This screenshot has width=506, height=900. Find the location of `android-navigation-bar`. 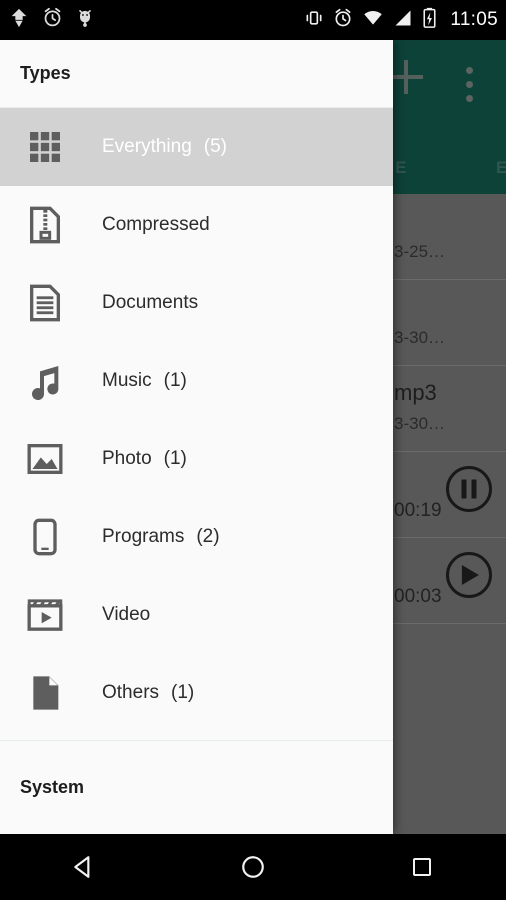

android-navigation-bar is located at coordinates (253, 867).